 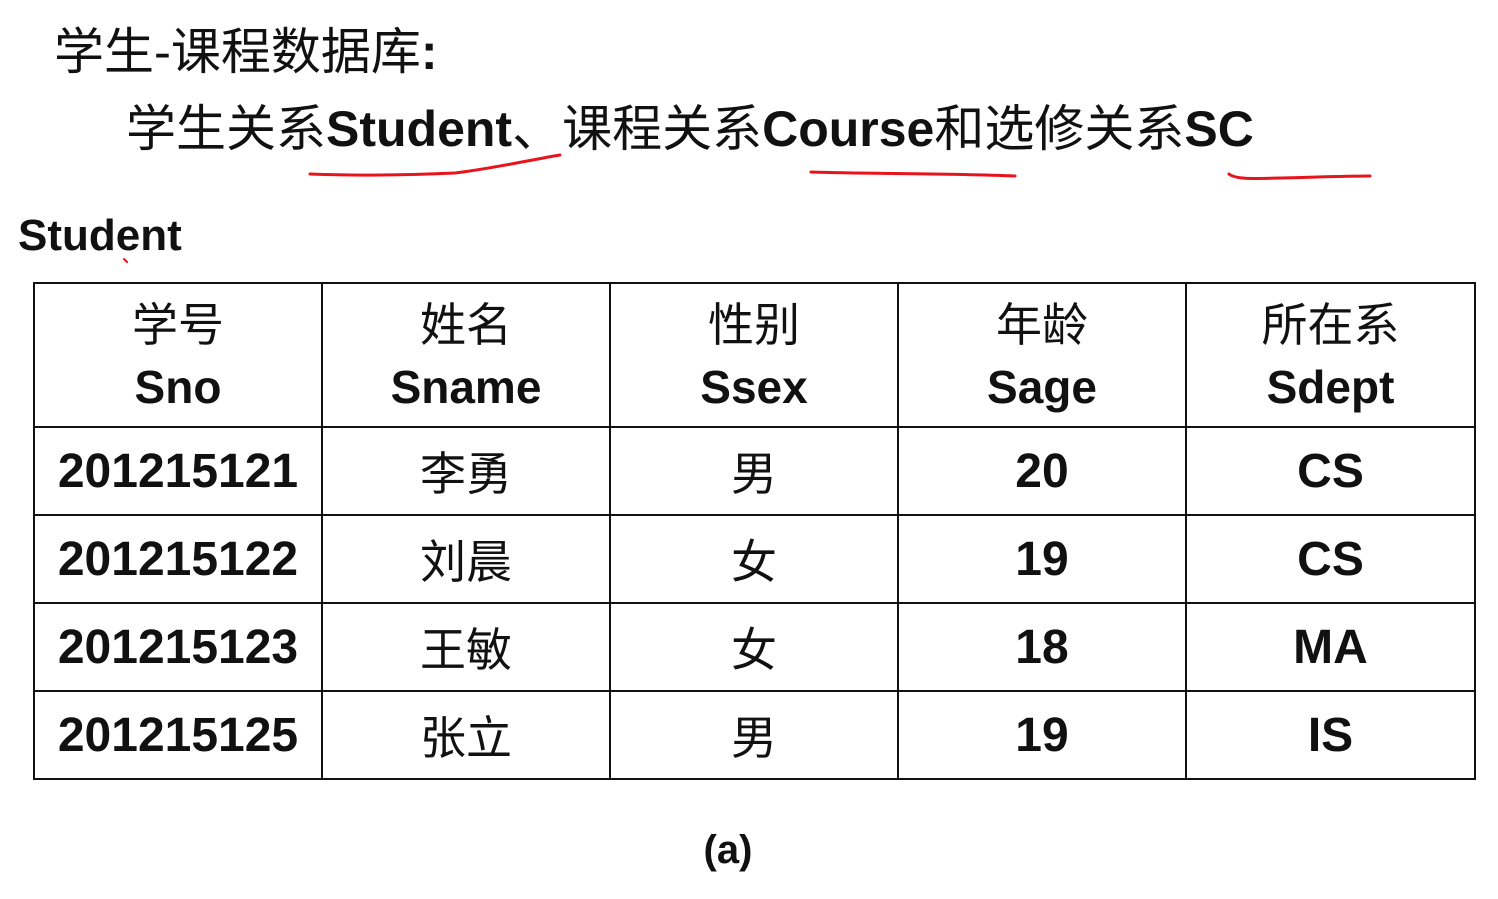 I want to click on column-header-sage: 年龄 Sage, so click(x=1042, y=355).